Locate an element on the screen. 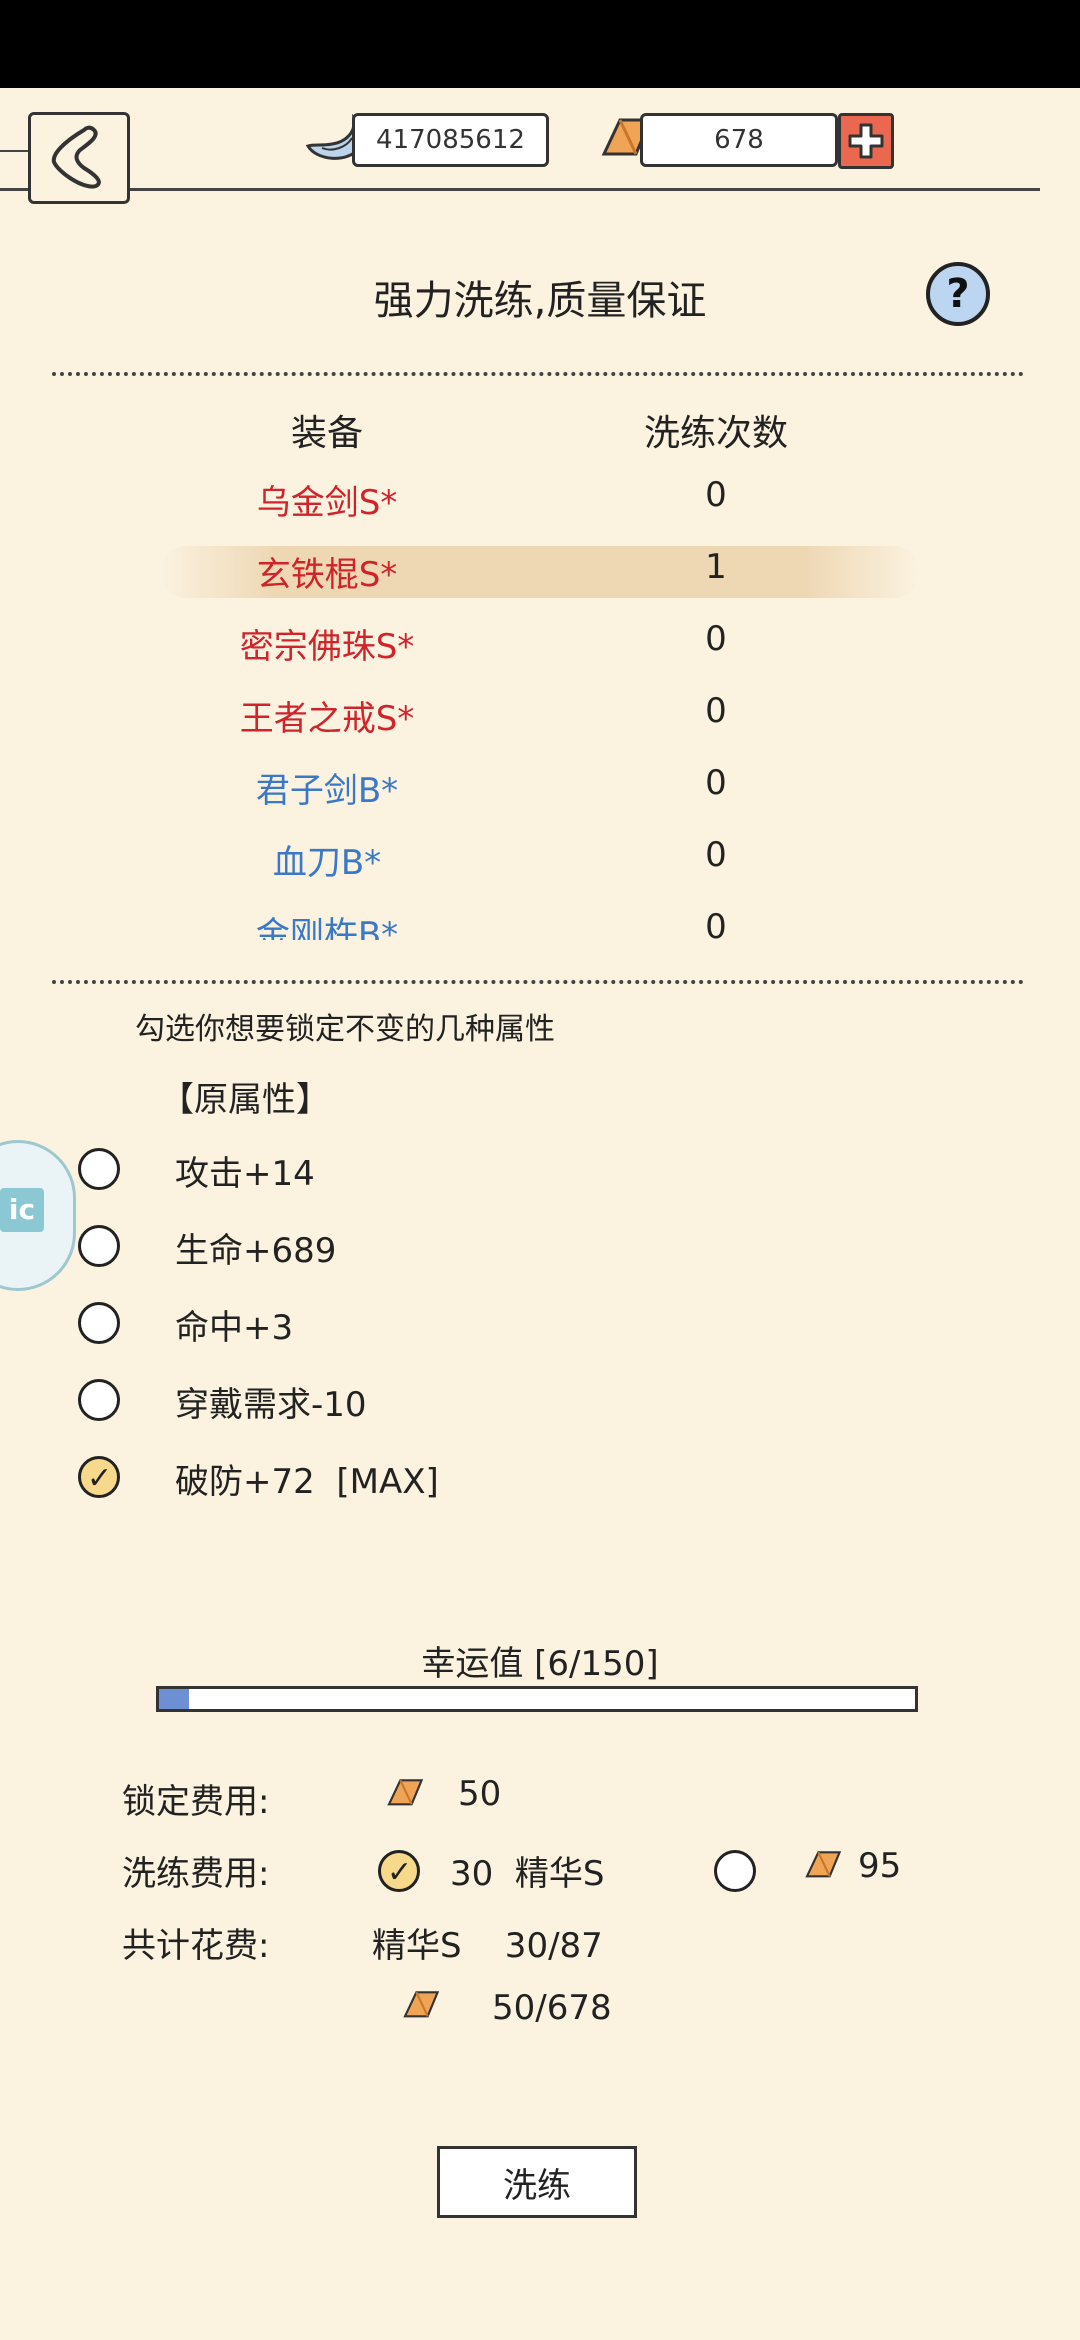 The image size is (1080, 2340). status-bar is located at coordinates (540, 44).